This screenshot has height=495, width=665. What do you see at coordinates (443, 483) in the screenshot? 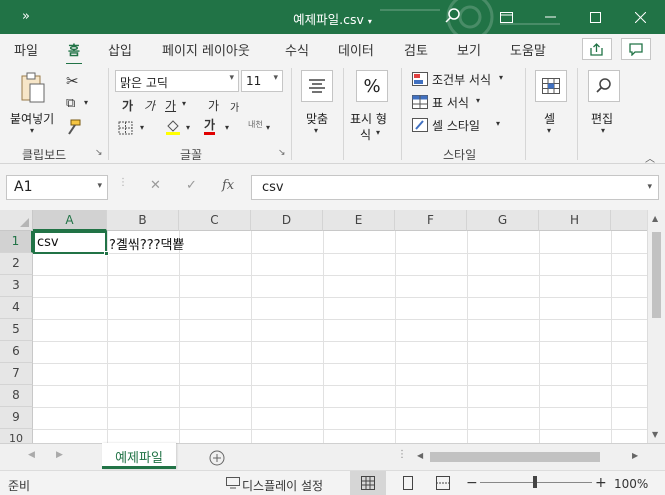
I see `page-break-view-icon` at bounding box center [443, 483].